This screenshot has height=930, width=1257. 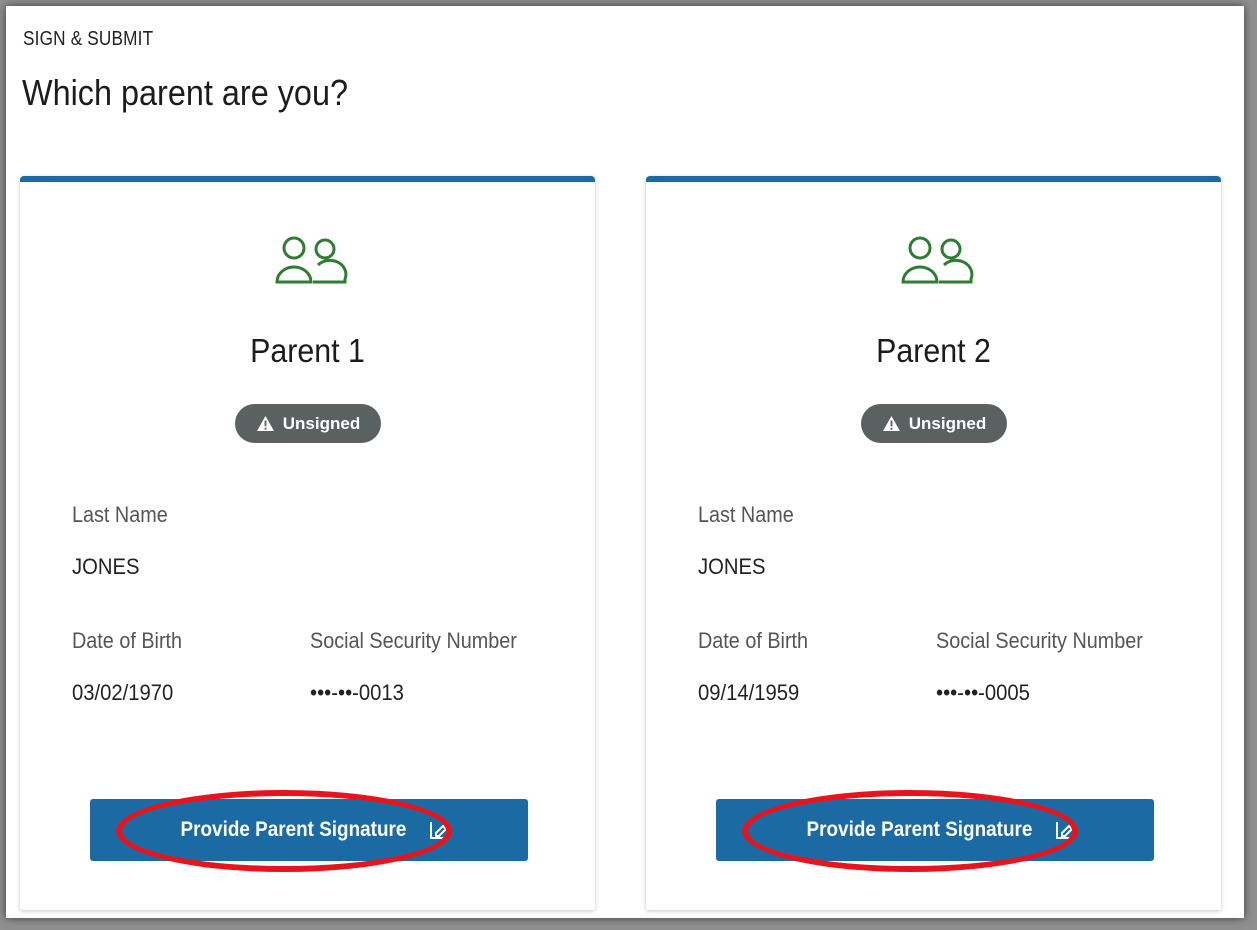 I want to click on ssn-value: •••-••-0013, so click(x=357, y=692).